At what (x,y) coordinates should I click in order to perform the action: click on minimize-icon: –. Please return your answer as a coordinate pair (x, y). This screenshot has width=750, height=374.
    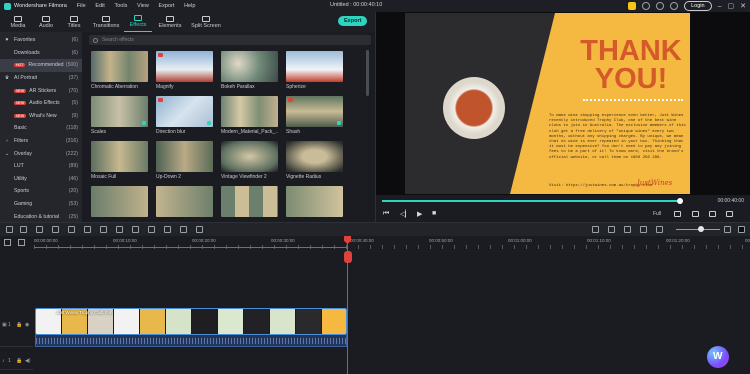
    Looking at the image, I should click on (720, 6).